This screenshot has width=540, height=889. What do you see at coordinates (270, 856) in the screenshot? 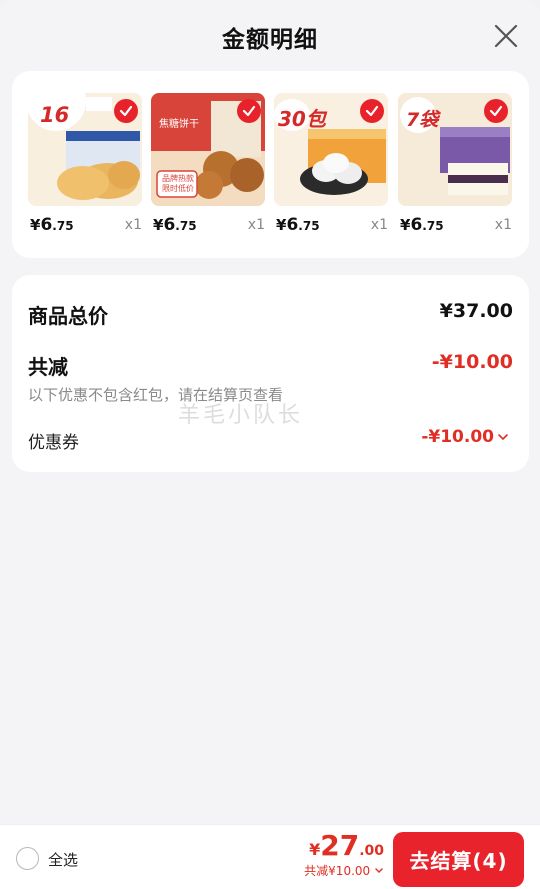
I see `checkout-bar: 全选 ¥27.00 共减¥10.00 去结算(4)` at bounding box center [270, 856].